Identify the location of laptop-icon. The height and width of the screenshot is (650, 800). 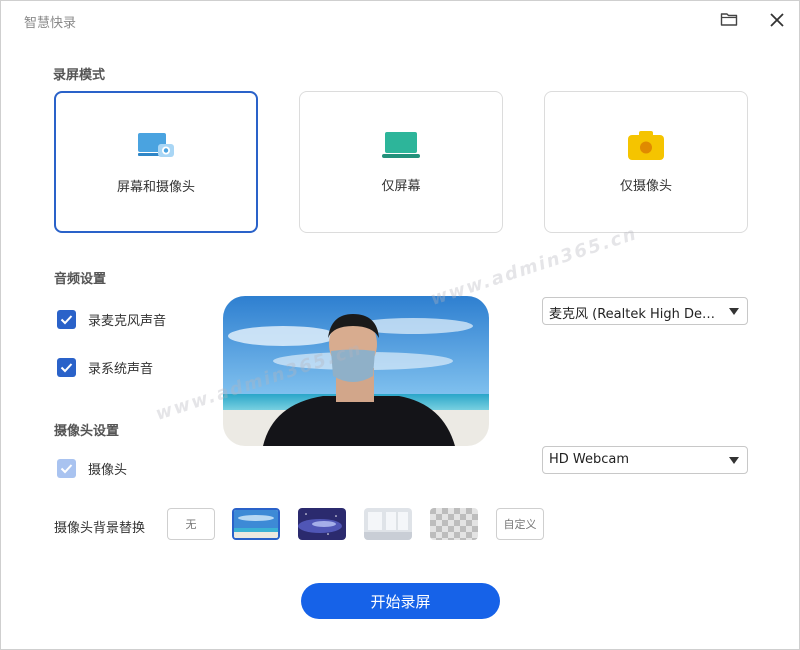
(401, 146).